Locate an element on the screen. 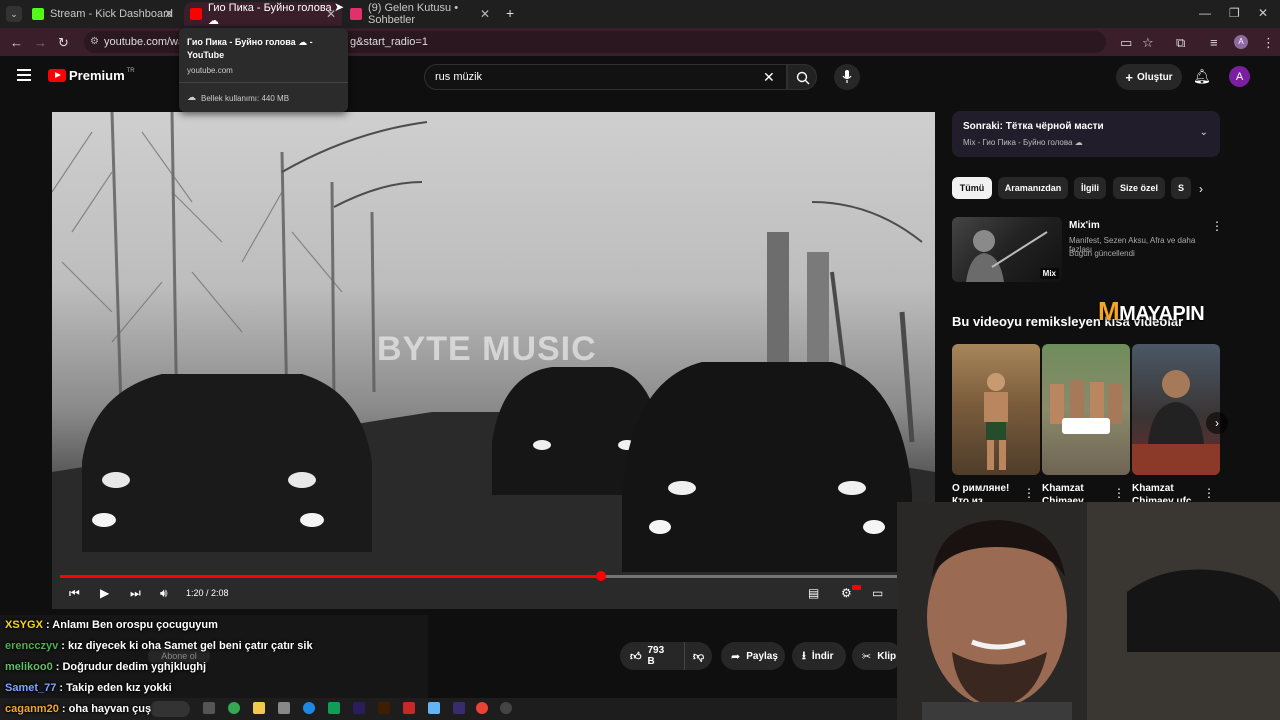 The width and height of the screenshot is (1280, 720). new-tab-button: + is located at coordinates (510, 13).